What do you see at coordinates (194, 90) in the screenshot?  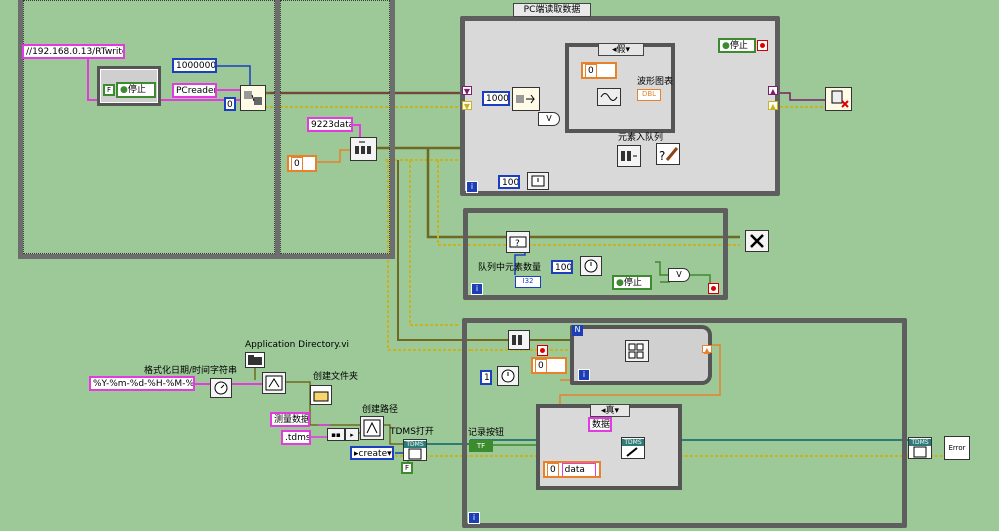 I see `pcreader-constant: PCreader` at bounding box center [194, 90].